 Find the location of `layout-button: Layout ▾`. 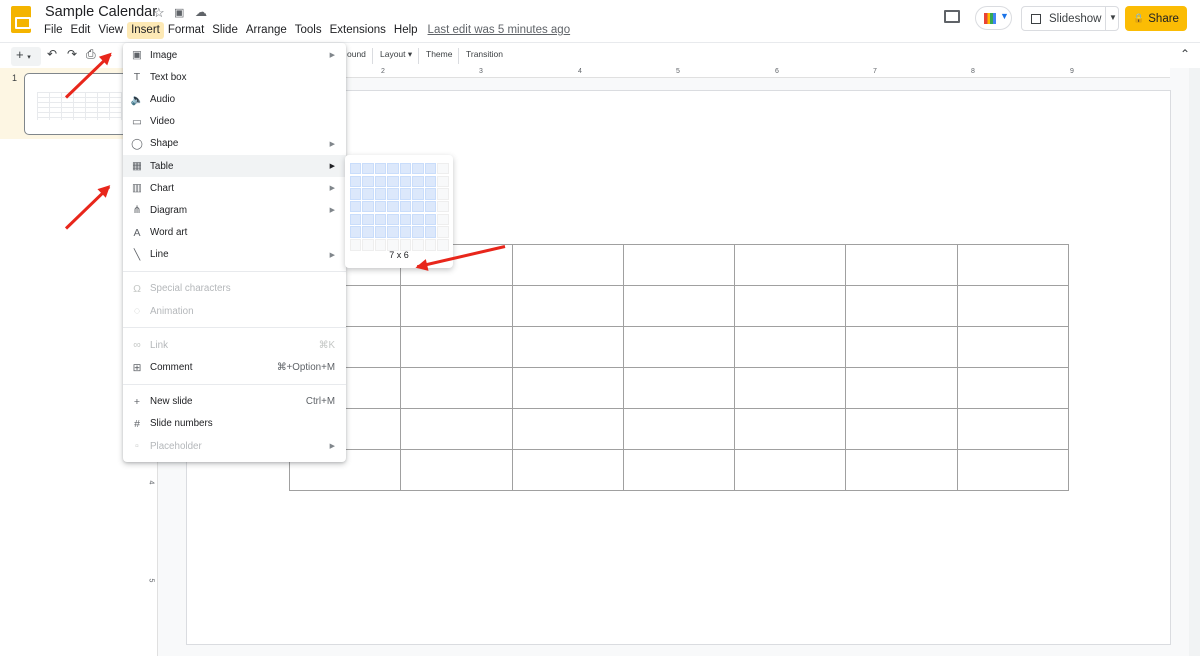

layout-button: Layout ▾ is located at coordinates (396, 54).